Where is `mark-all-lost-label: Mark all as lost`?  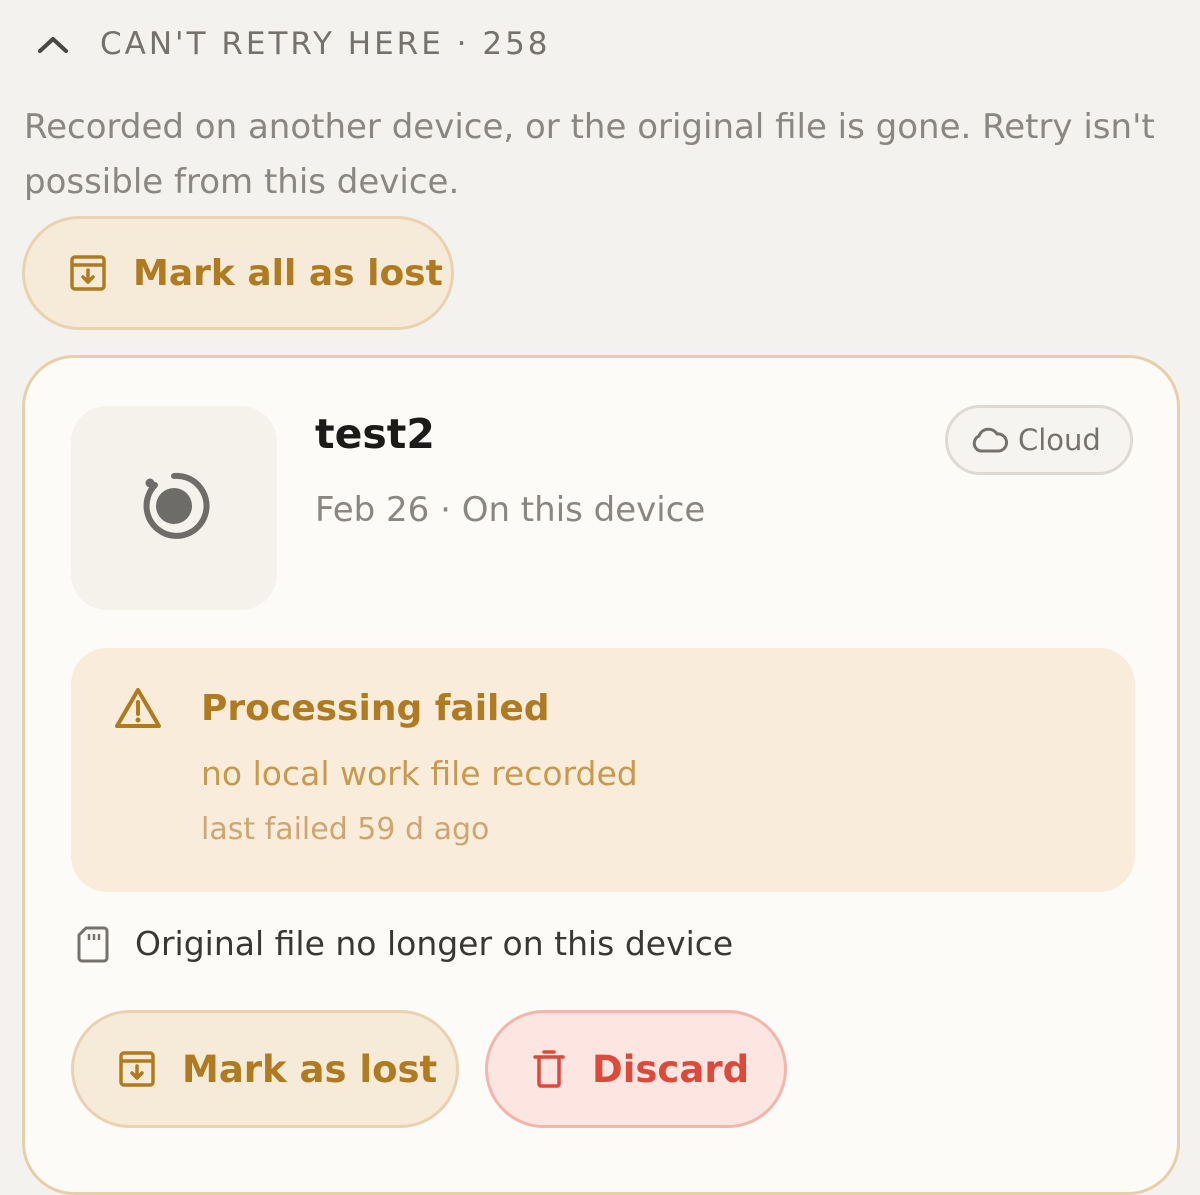 mark-all-lost-label: Mark all as lost is located at coordinates (288, 273).